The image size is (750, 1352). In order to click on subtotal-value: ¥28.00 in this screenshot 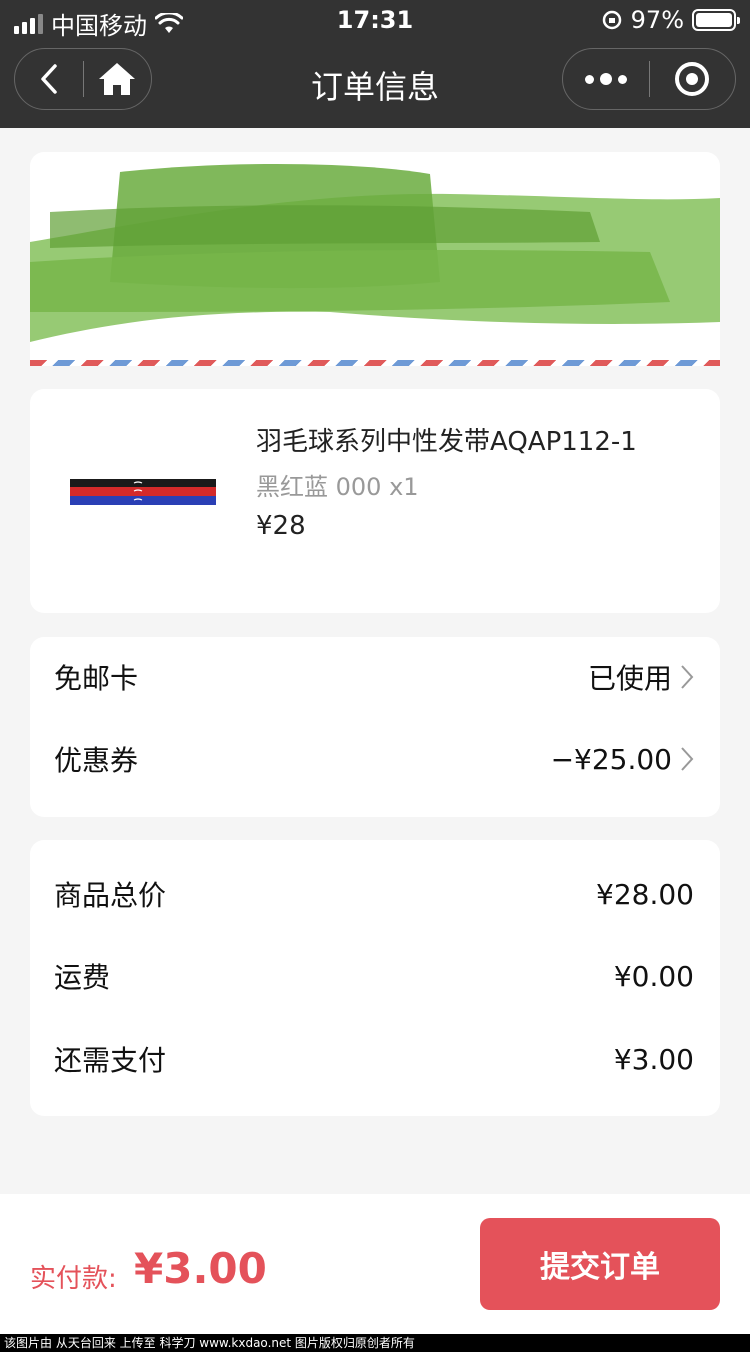, I will do `click(645, 894)`.